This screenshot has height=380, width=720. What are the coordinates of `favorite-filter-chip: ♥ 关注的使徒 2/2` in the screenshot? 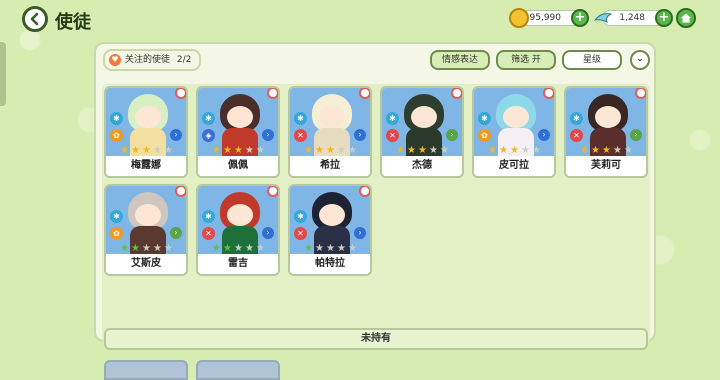 It's located at (152, 60).